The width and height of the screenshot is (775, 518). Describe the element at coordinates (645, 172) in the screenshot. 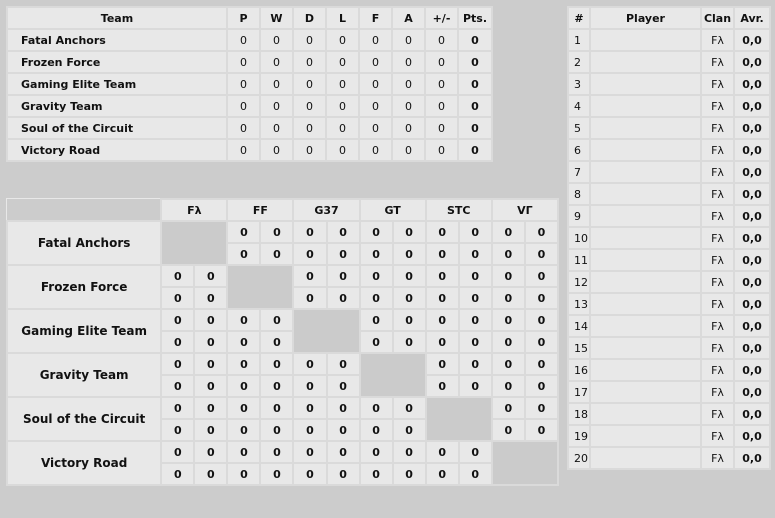

I see `player-name` at that location.